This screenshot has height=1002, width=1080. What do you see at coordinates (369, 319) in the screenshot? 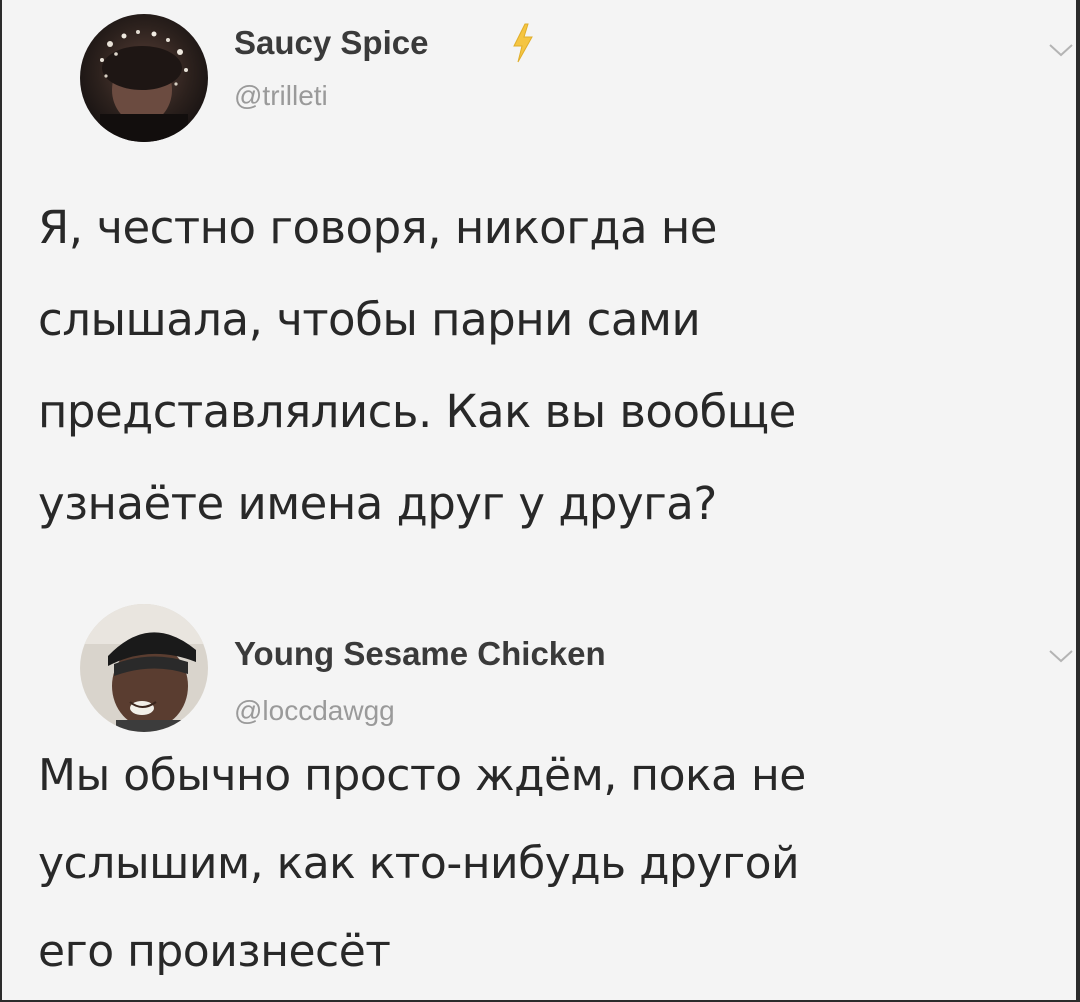
I see `tweet-text-line: слышала, чтобы парни сами` at bounding box center [369, 319].